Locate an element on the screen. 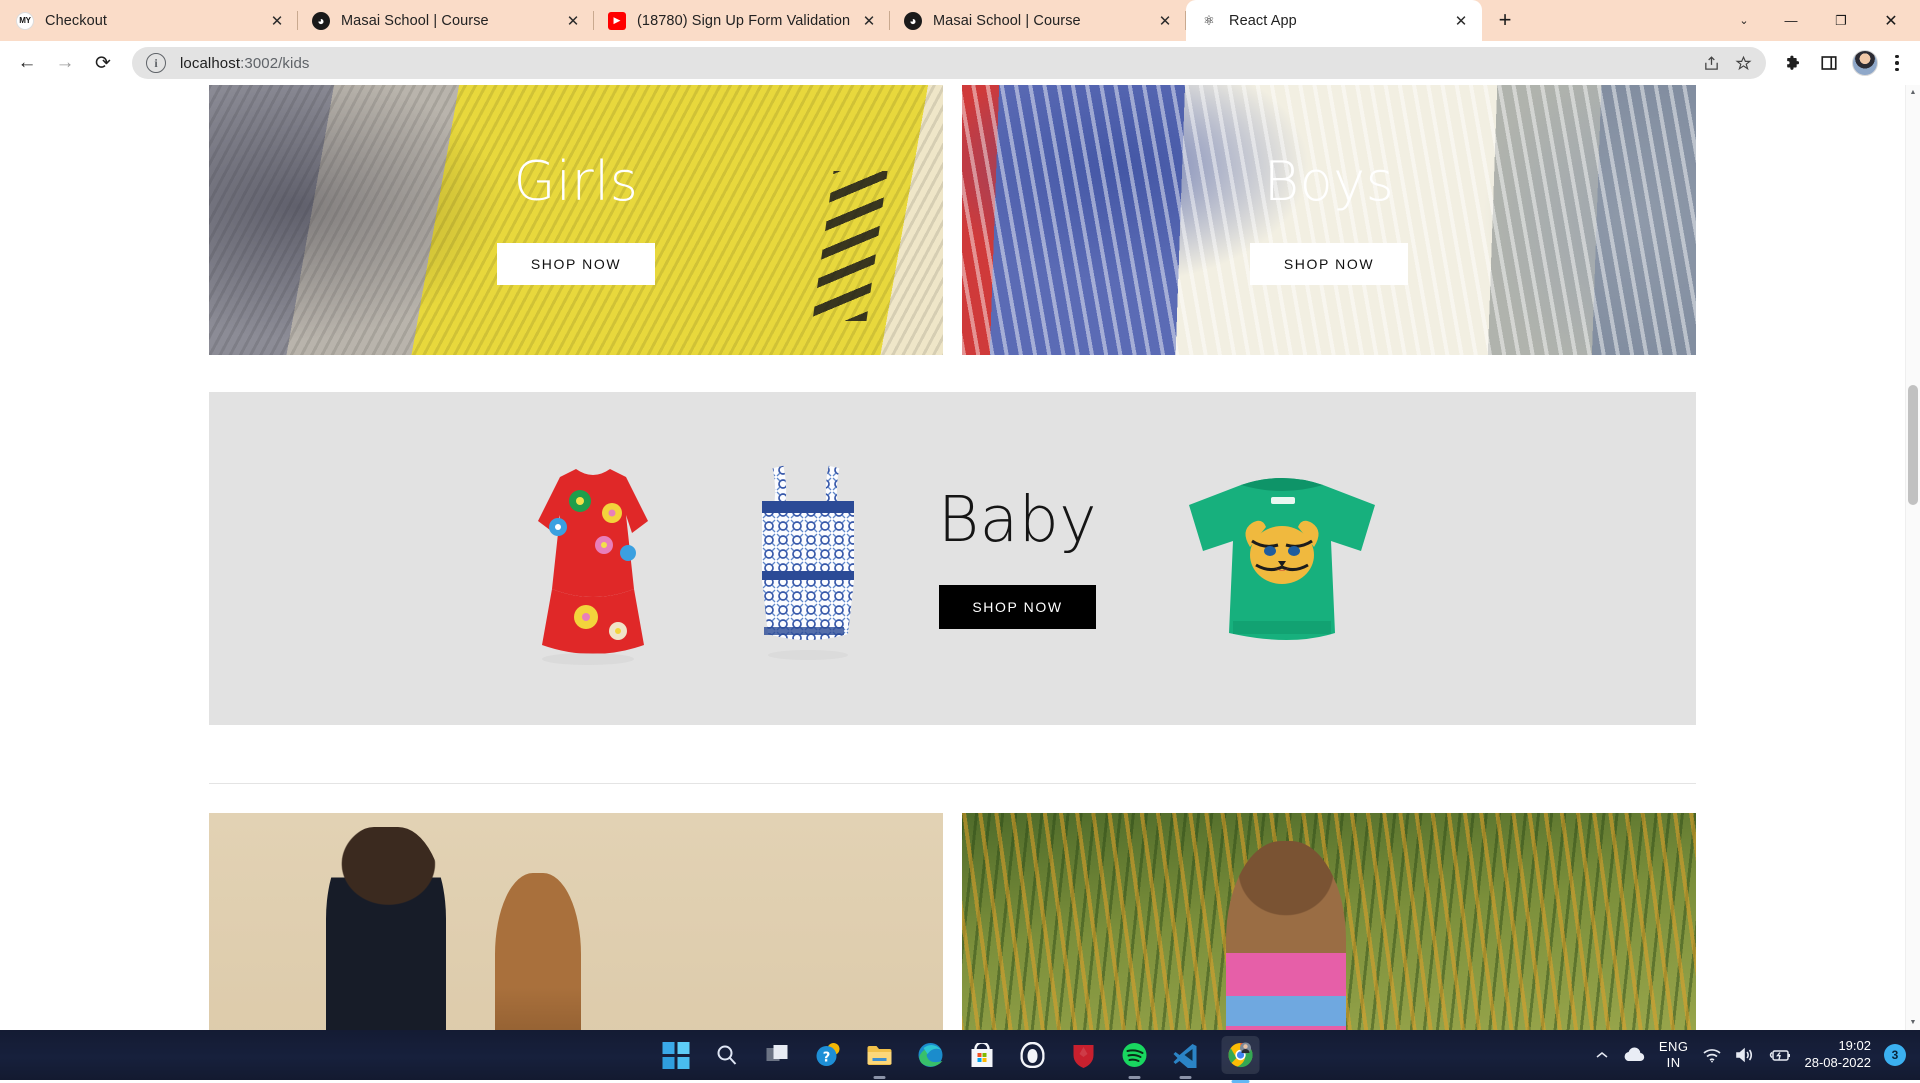 This screenshot has height=1083, width=1920. section-divider is located at coordinates (952, 783).